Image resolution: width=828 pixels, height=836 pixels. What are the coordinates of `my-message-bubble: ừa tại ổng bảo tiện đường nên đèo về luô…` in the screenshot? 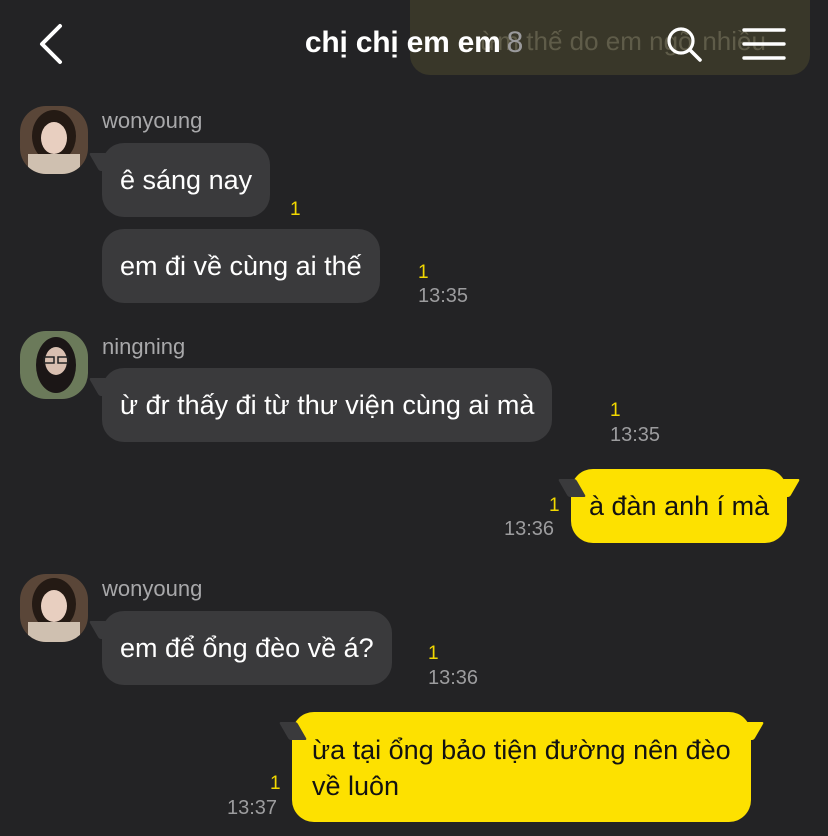 It's located at (521, 767).